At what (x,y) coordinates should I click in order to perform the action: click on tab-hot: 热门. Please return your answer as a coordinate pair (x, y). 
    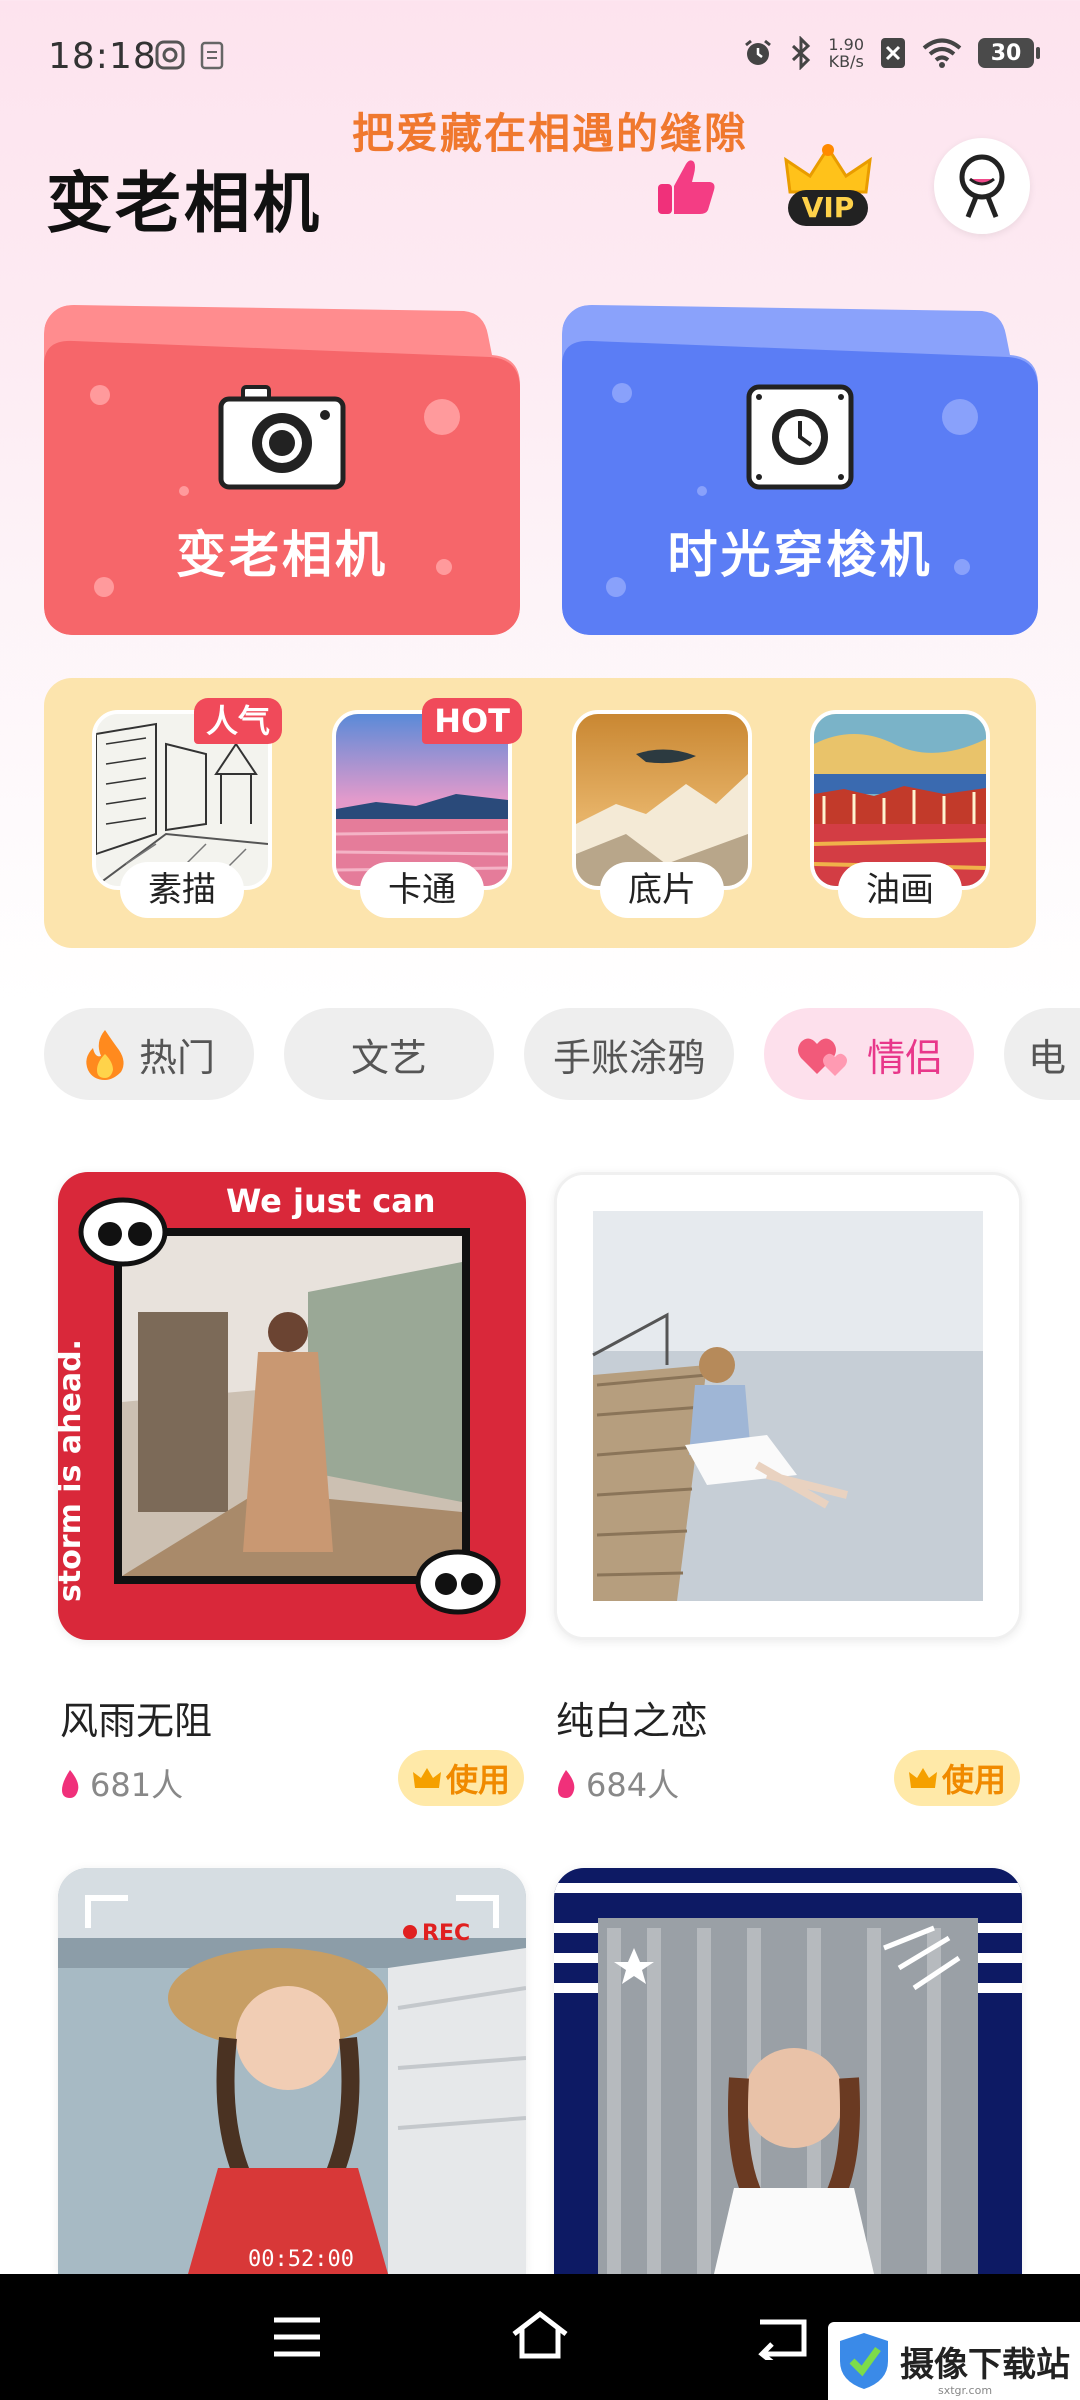
    Looking at the image, I should click on (149, 1054).